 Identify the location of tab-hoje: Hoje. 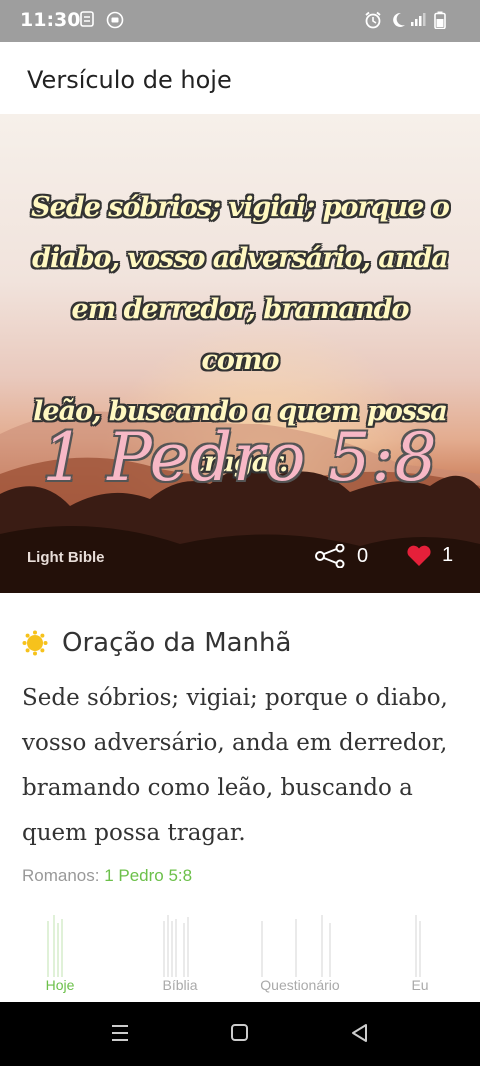
(60, 953).